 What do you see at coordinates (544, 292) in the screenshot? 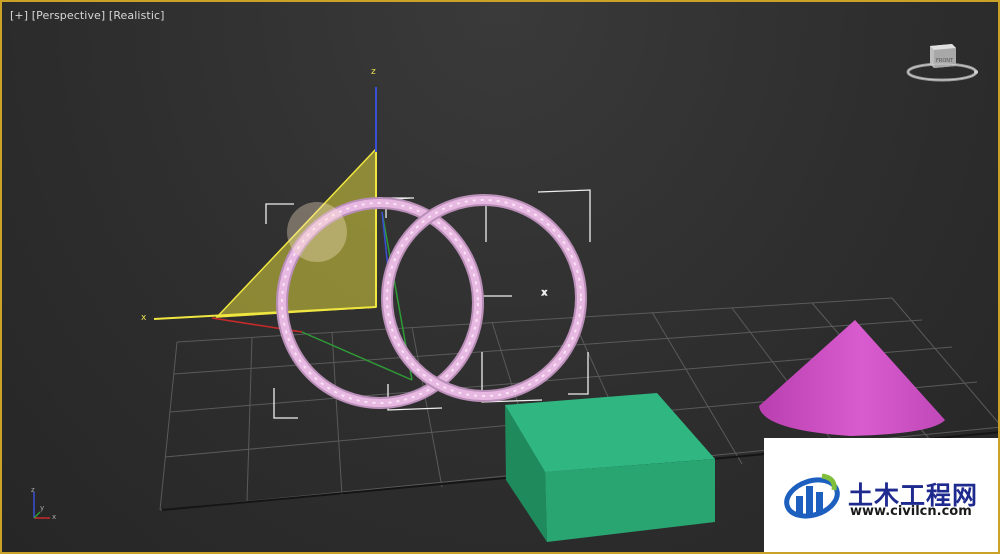
I see `svg-text: x` at bounding box center [544, 292].